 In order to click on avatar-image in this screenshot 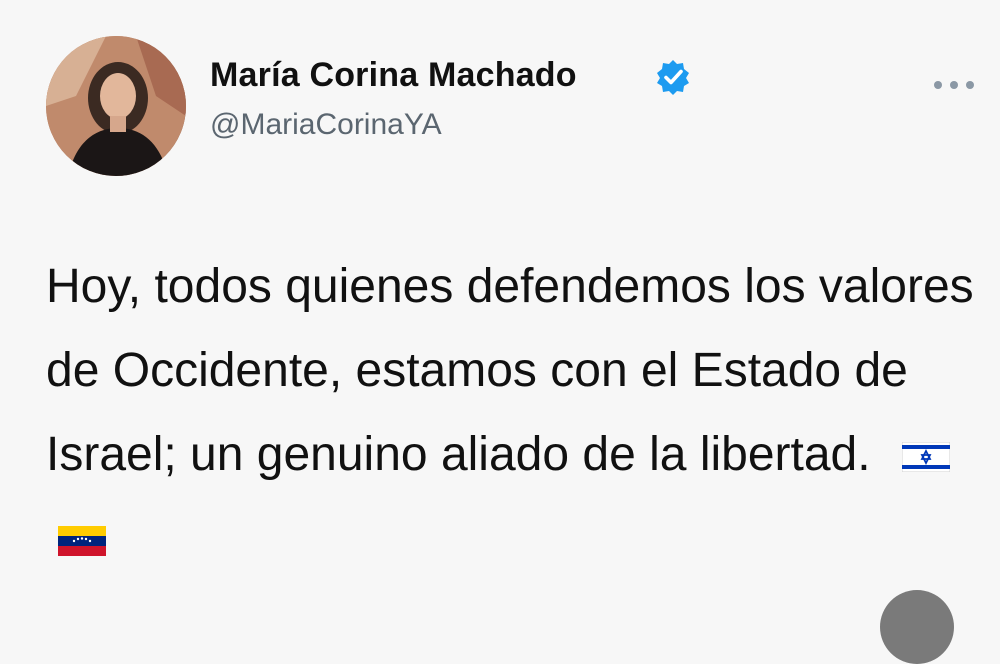, I will do `click(116, 106)`.